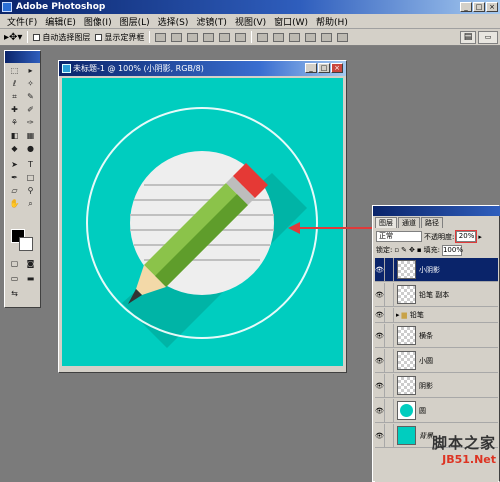  What do you see at coordinates (30, 203) in the screenshot?
I see `zoom-tool-icon: ⌕` at bounding box center [30, 203].